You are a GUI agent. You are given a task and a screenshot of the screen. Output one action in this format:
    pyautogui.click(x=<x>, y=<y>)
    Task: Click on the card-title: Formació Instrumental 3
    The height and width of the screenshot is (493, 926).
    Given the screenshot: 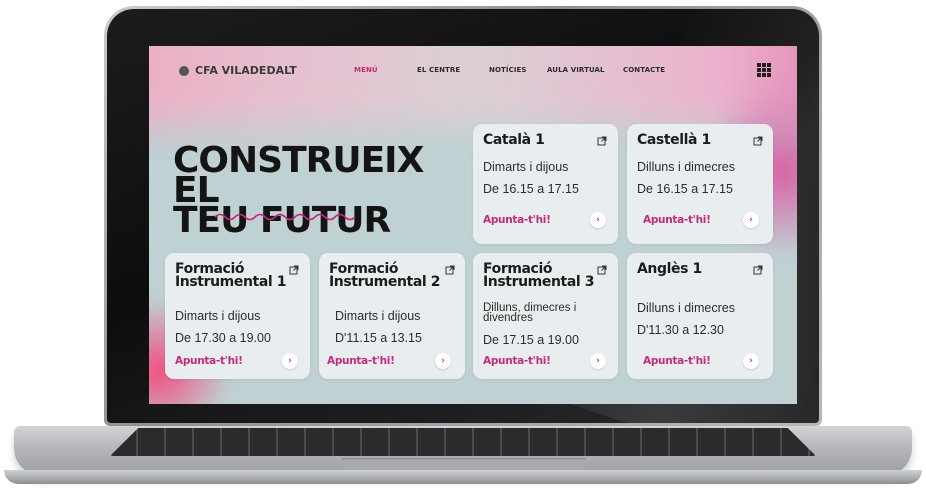 What is the action you would take?
    pyautogui.click(x=539, y=275)
    